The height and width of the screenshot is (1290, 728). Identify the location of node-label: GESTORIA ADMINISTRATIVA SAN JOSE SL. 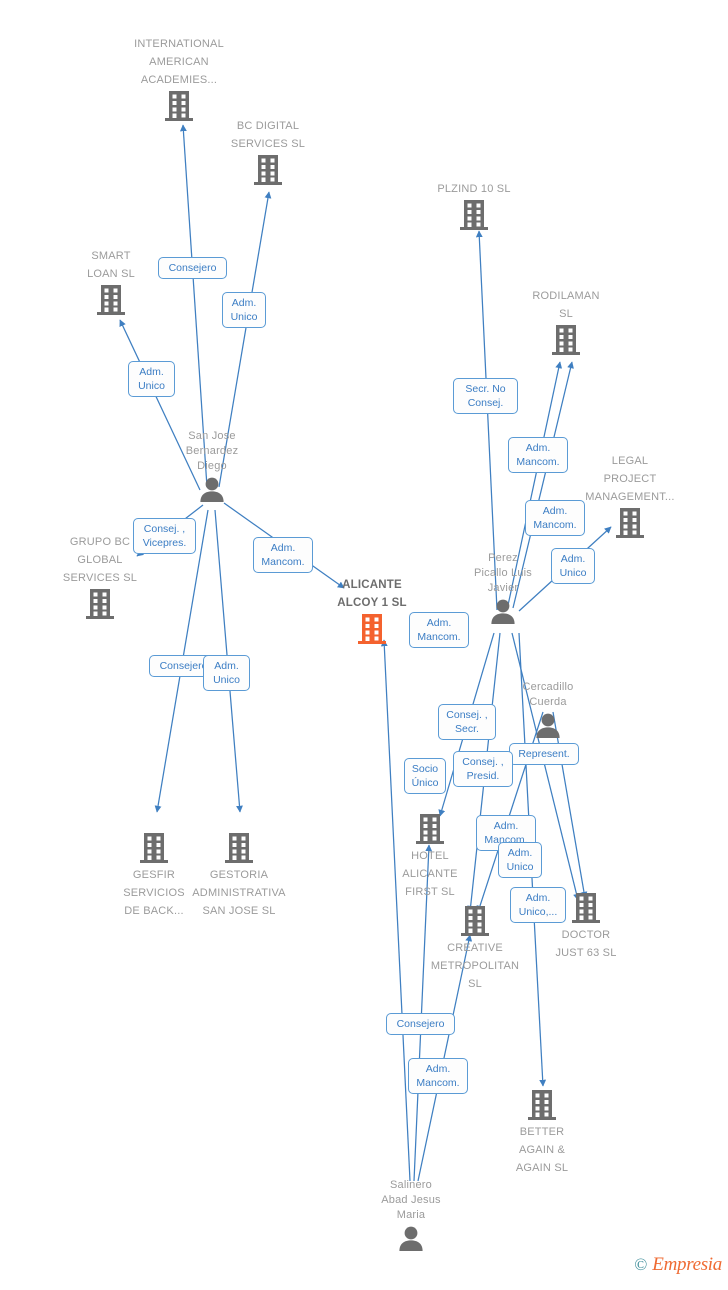
(239, 893).